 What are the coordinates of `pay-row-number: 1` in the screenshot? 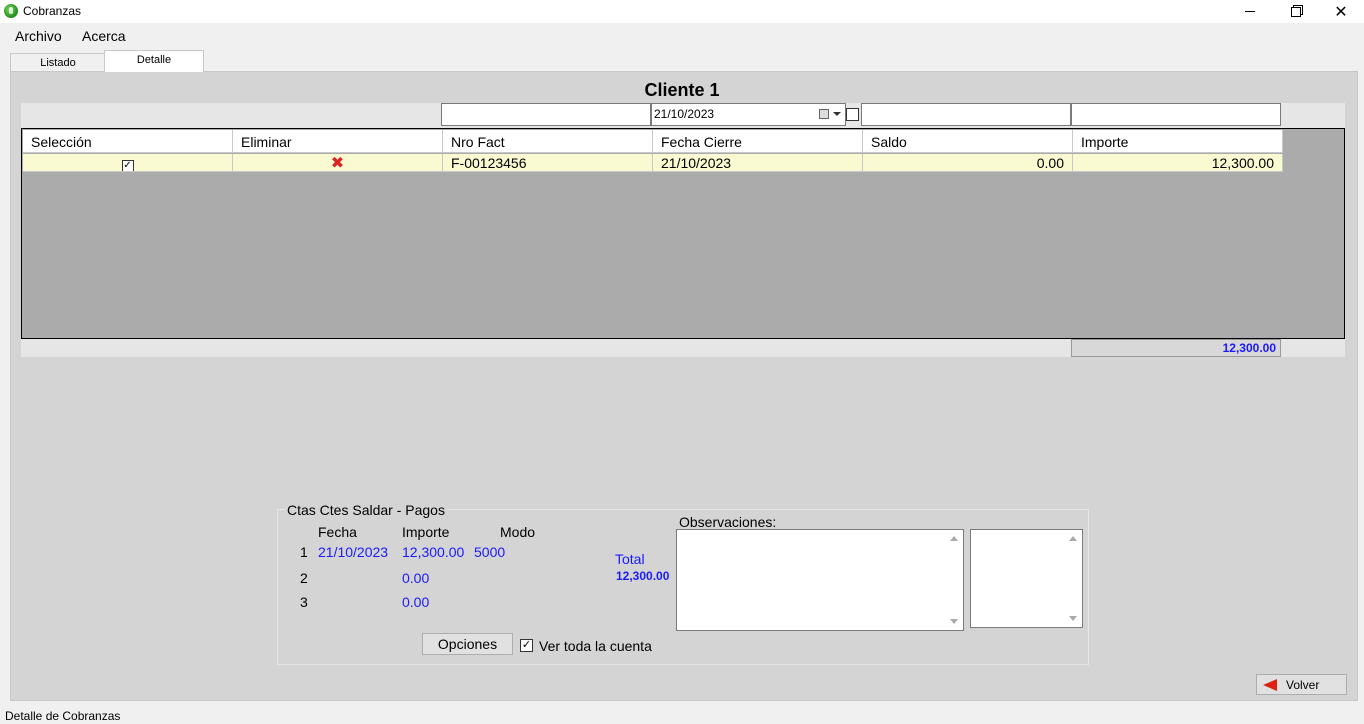 It's located at (304, 552).